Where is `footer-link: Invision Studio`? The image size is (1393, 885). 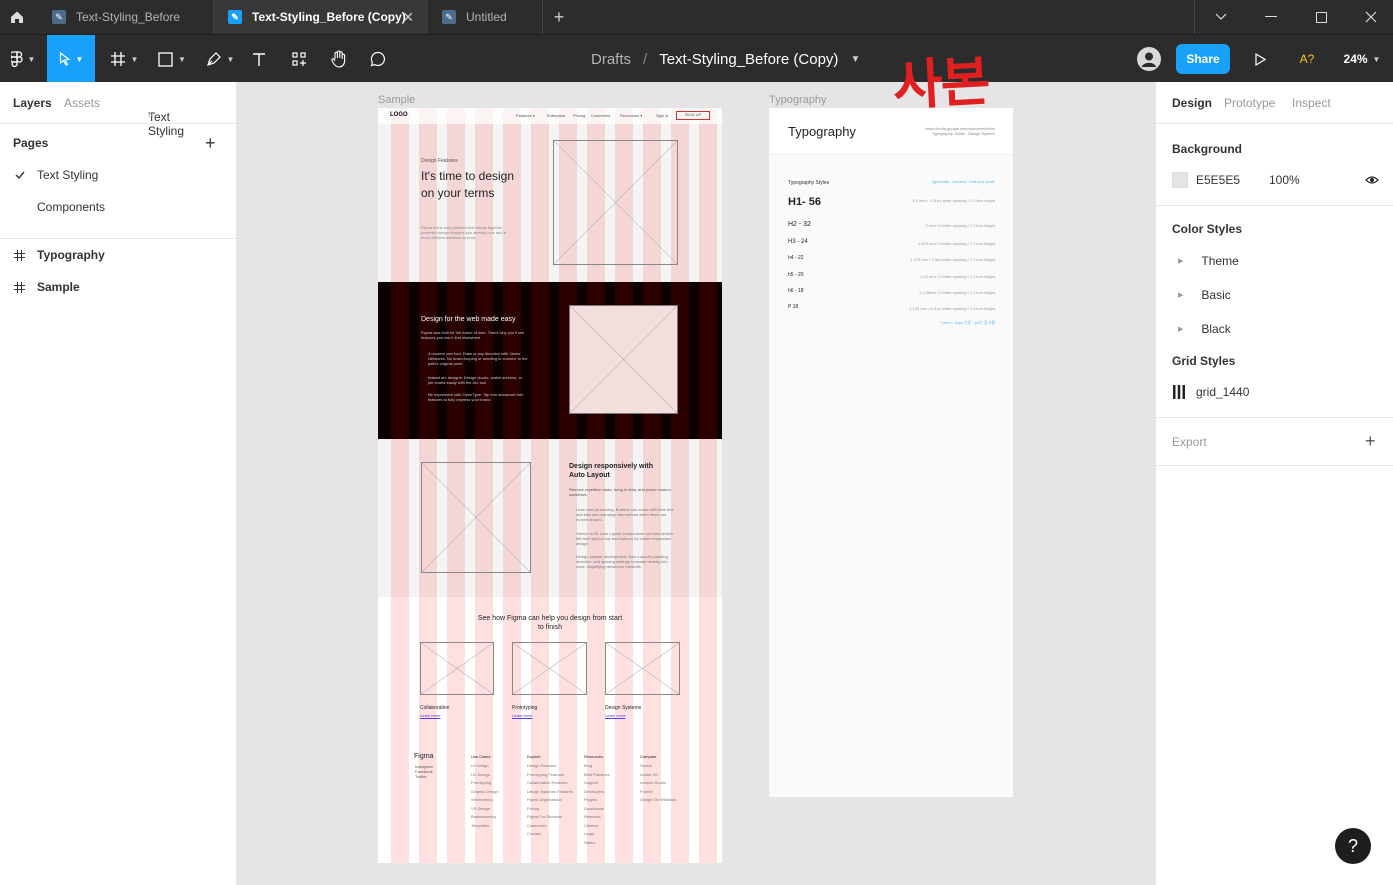
footer-link: Invision Studio is located at coordinates (653, 783).